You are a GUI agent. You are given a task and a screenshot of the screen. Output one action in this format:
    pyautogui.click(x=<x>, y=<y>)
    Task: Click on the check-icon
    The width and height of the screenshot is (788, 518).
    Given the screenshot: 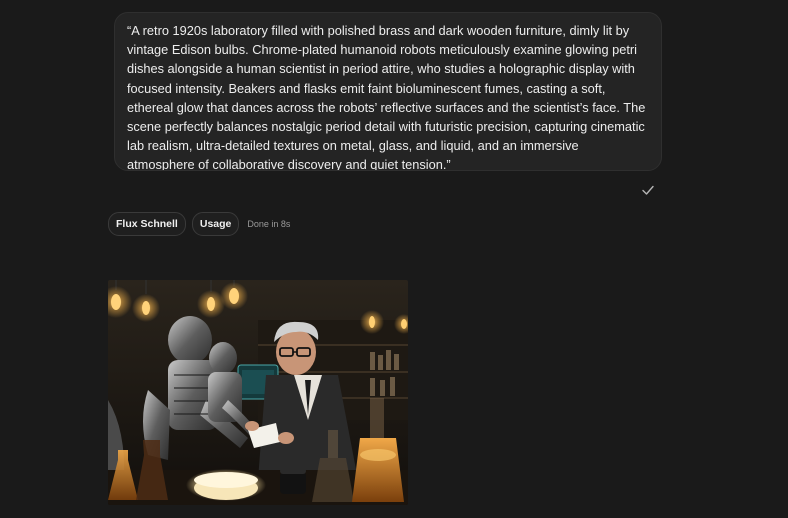 What is the action you would take?
    pyautogui.click(x=648, y=190)
    